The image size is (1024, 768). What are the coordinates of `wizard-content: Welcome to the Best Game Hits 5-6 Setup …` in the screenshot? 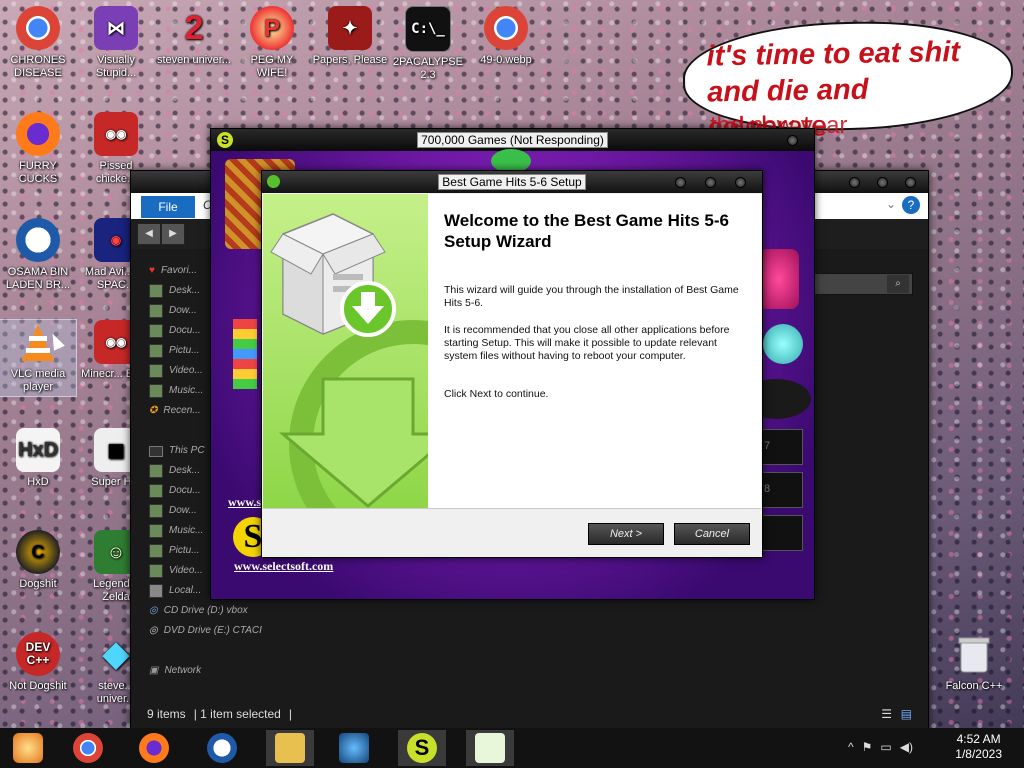 It's located at (594, 351).